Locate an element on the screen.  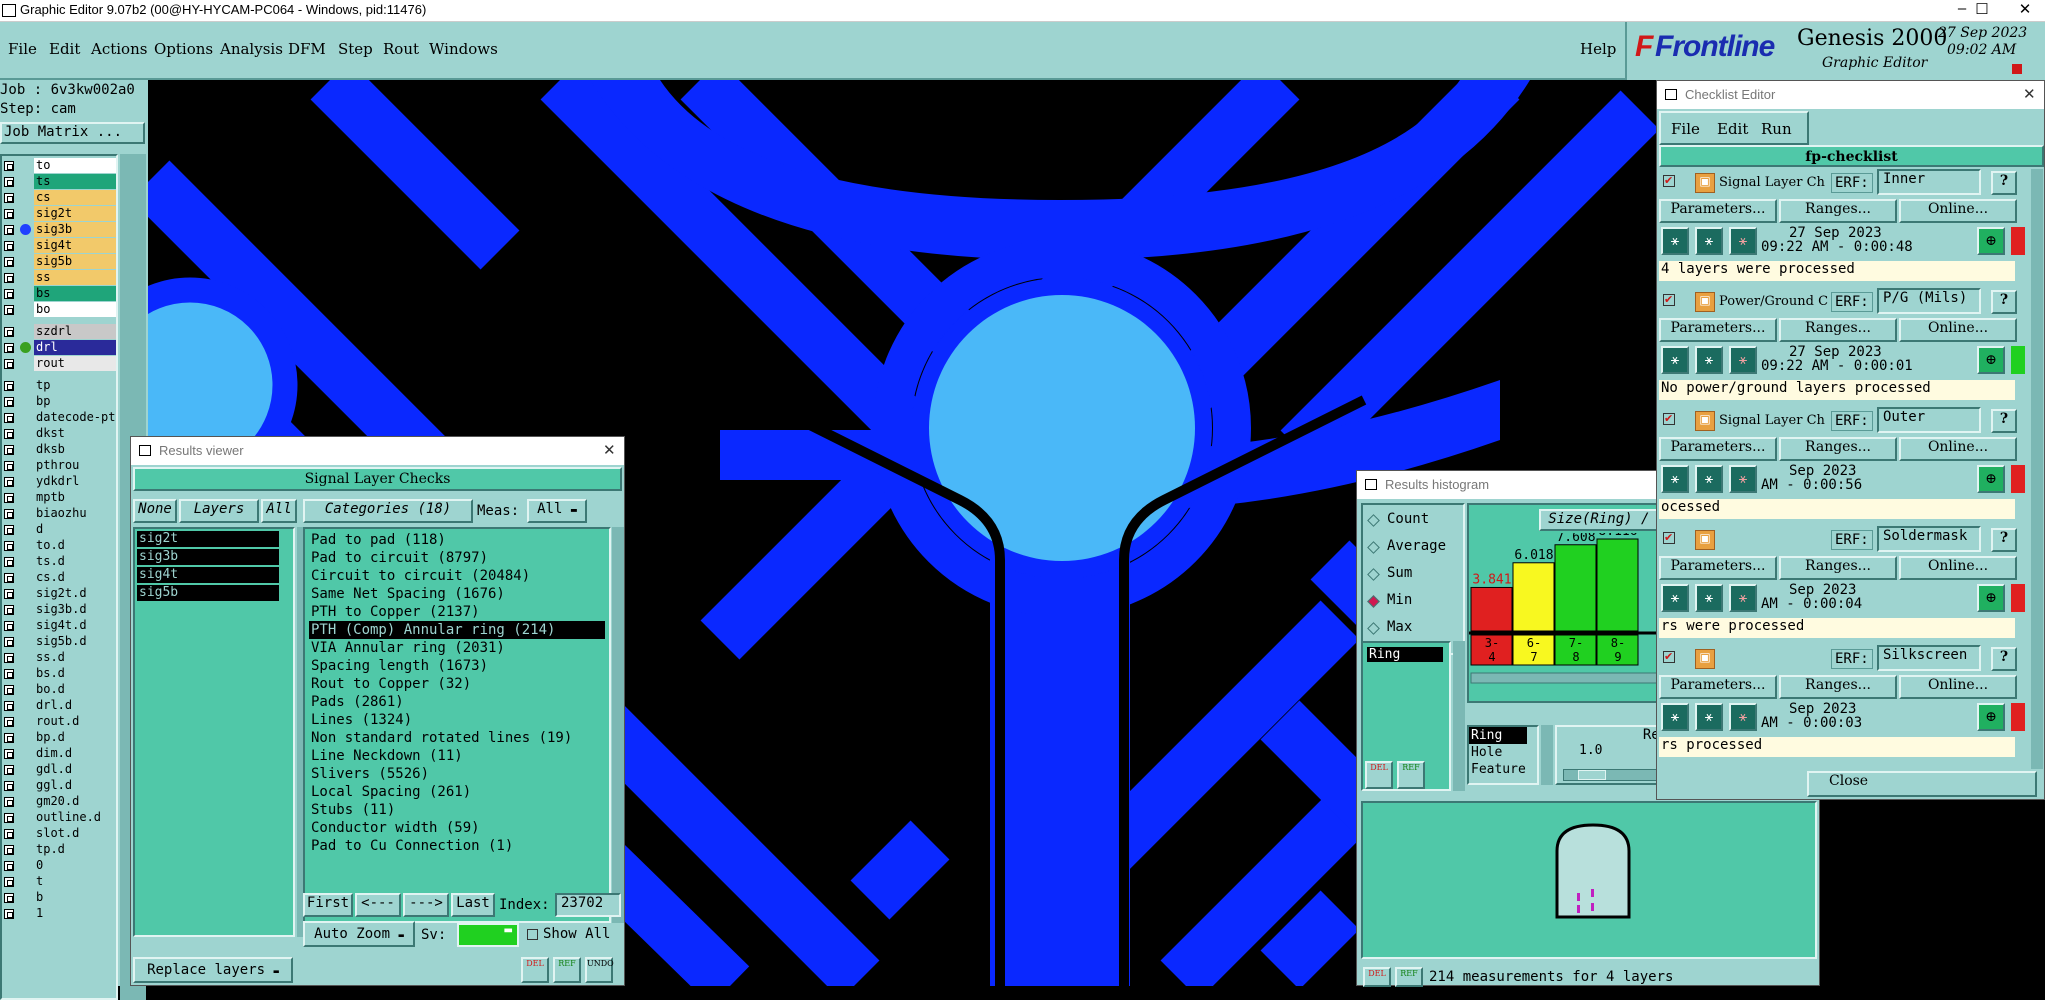
checklist-scrollbar is located at coordinates (2037, 469).